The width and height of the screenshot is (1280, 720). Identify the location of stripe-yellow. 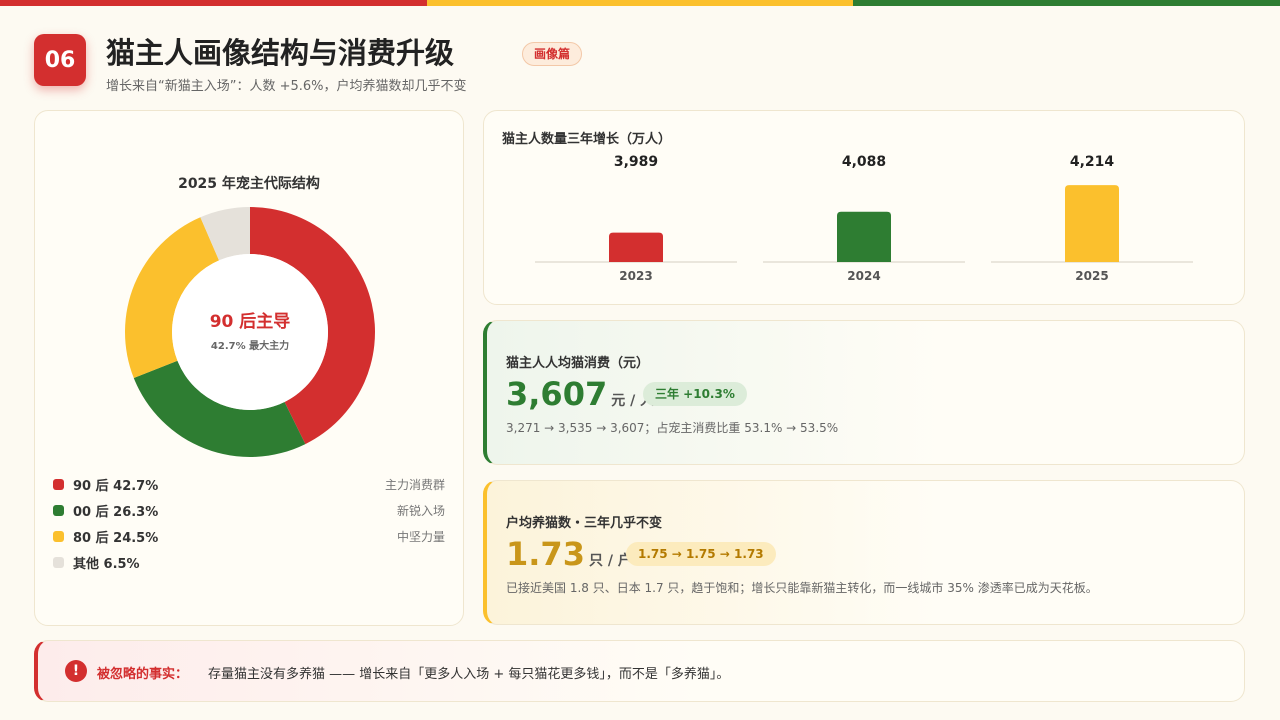
(640, 3).